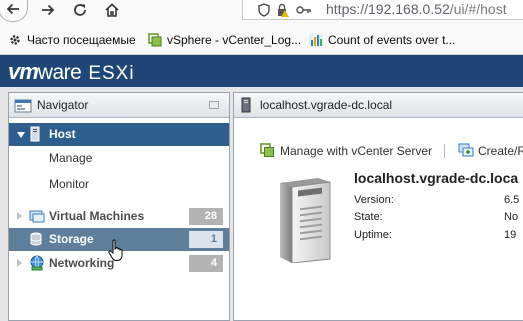  What do you see at coordinates (111, 73) in the screenshot?
I see `brand-product: ESXi` at bounding box center [111, 73].